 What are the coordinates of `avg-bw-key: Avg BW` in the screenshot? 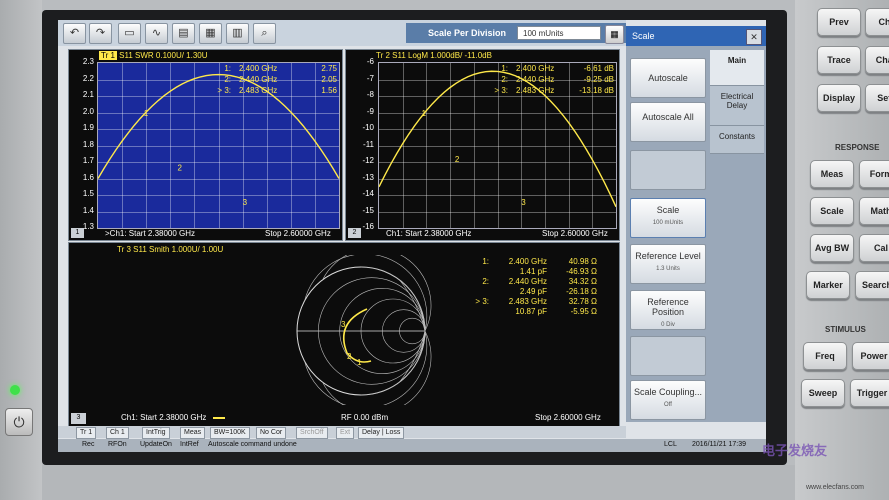 It's located at (832, 248).